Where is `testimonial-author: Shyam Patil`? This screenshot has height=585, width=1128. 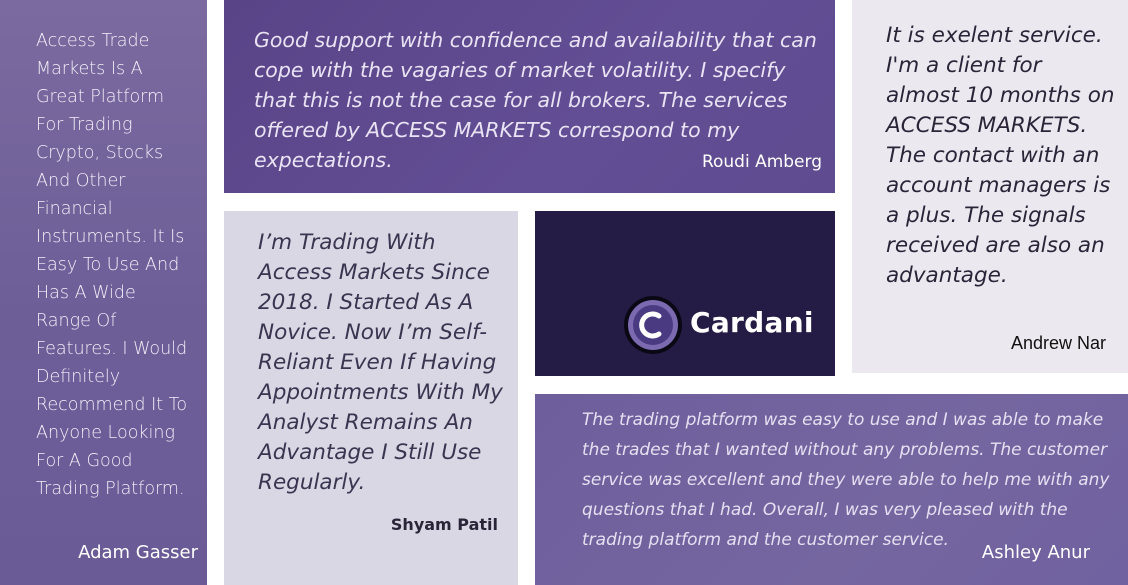
testimonial-author: Shyam Patil is located at coordinates (444, 524).